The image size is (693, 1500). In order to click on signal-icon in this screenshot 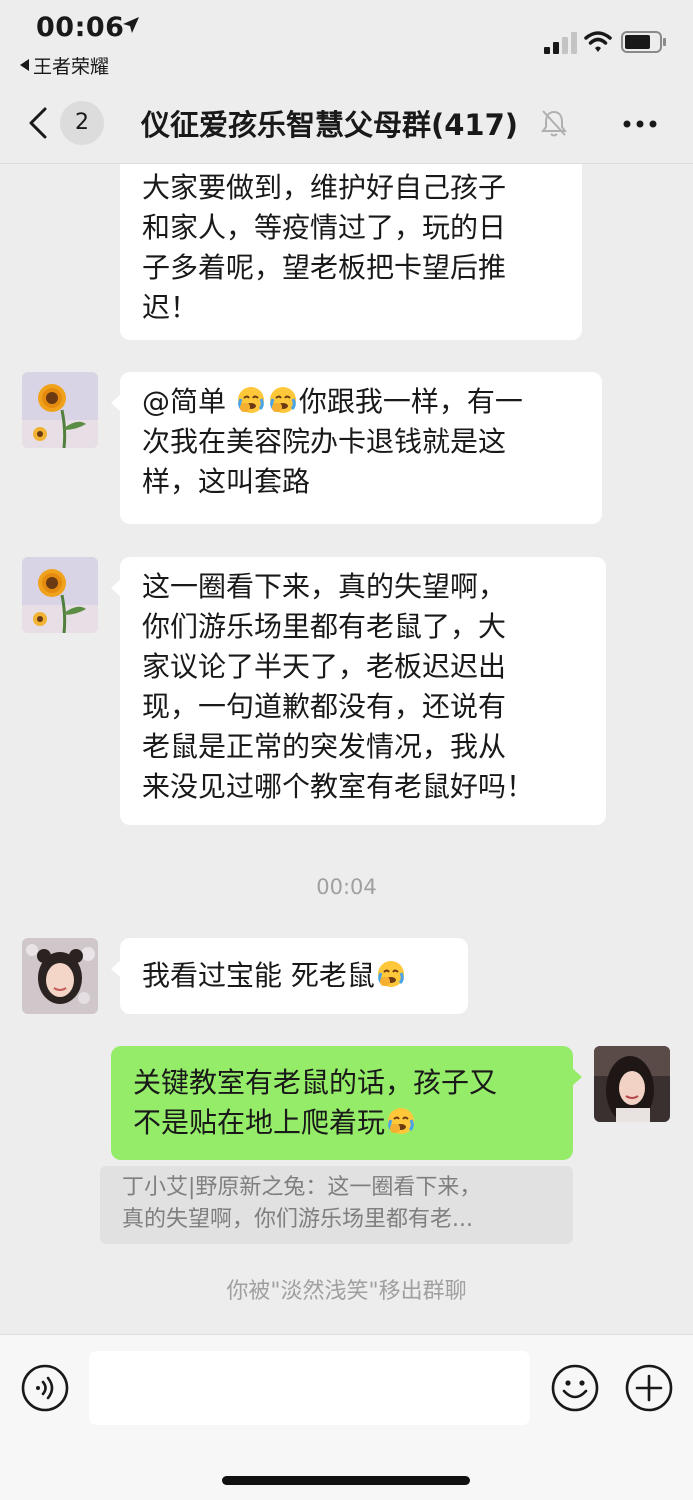, I will do `click(560, 43)`.